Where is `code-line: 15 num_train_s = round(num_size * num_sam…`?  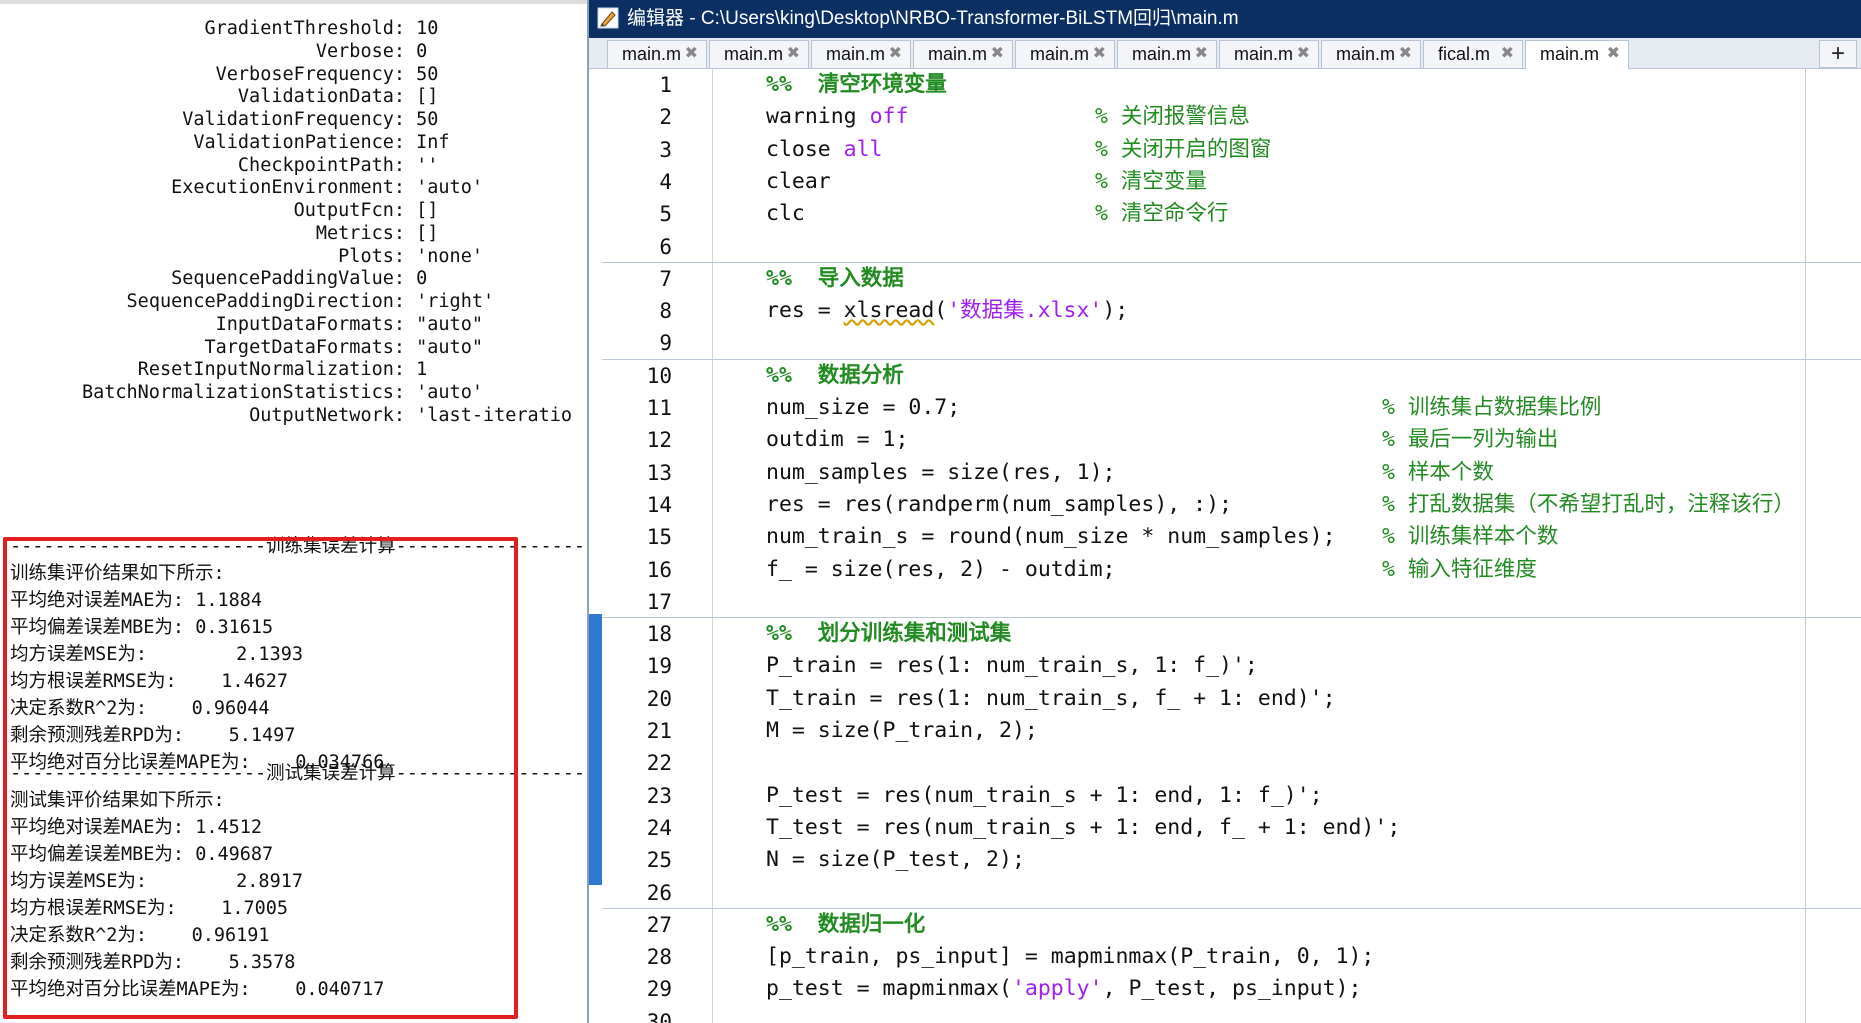 code-line: 15 num_train_s = round(num_size * num_sam… is located at coordinates (1225, 537).